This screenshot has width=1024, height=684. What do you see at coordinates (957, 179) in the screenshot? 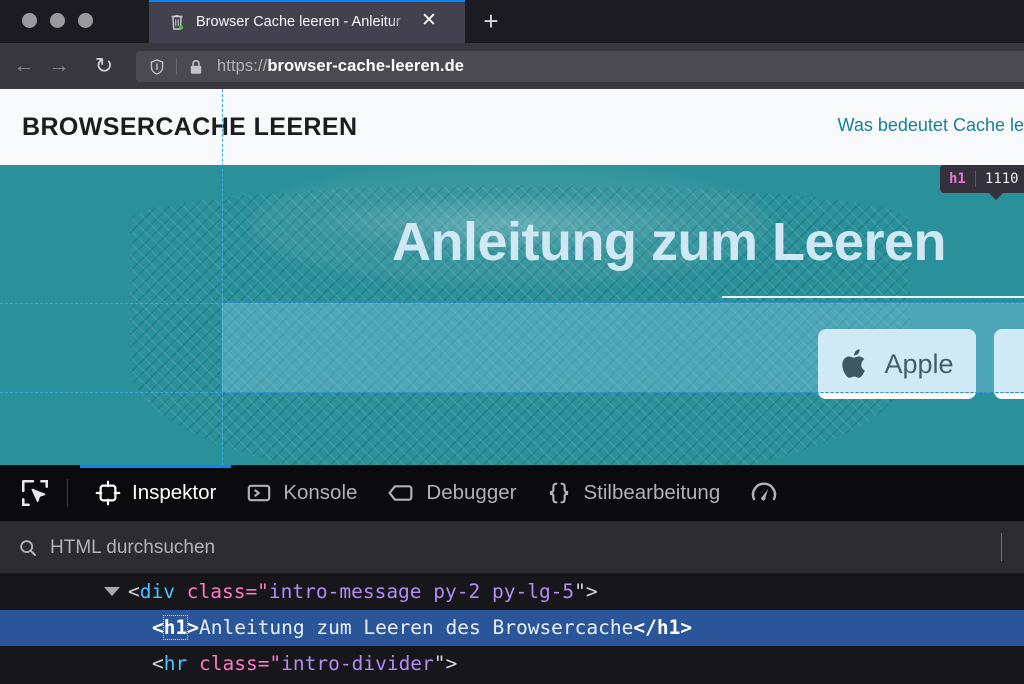
I see `badge-tag-name: h1` at bounding box center [957, 179].